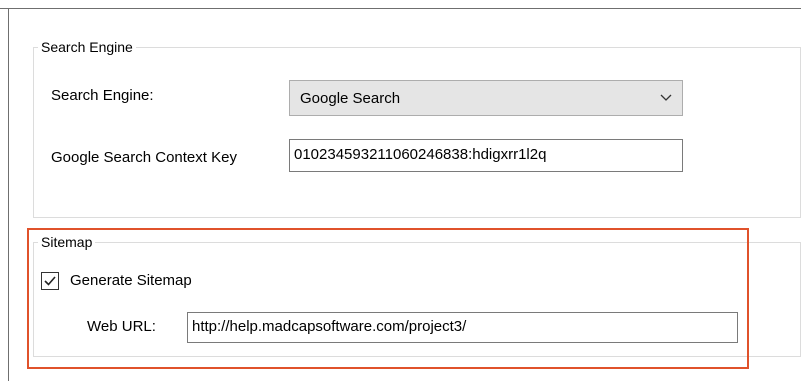 The image size is (801, 381). I want to click on search-engine-group-legend: Search Engine, so click(87, 47).